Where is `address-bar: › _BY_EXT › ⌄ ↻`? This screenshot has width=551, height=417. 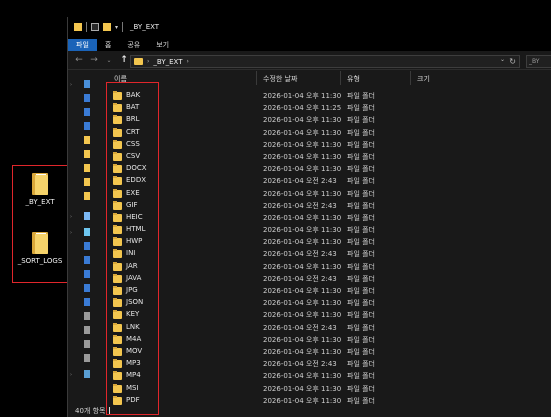
address-bar: › _BY_EXT › ⌄ ↻ is located at coordinates (325, 61).